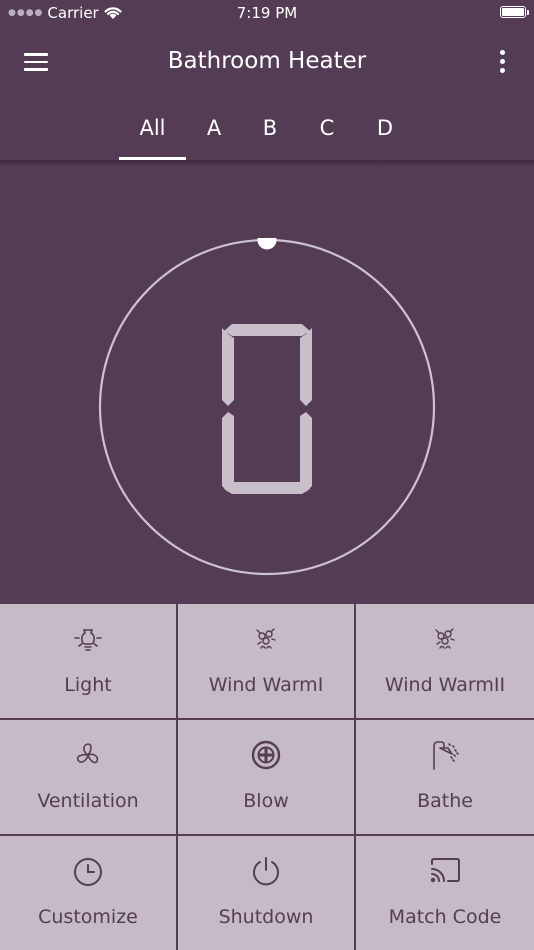 This screenshot has width=534, height=950. Describe the element at coordinates (266, 871) in the screenshot. I see `power-icon` at that location.